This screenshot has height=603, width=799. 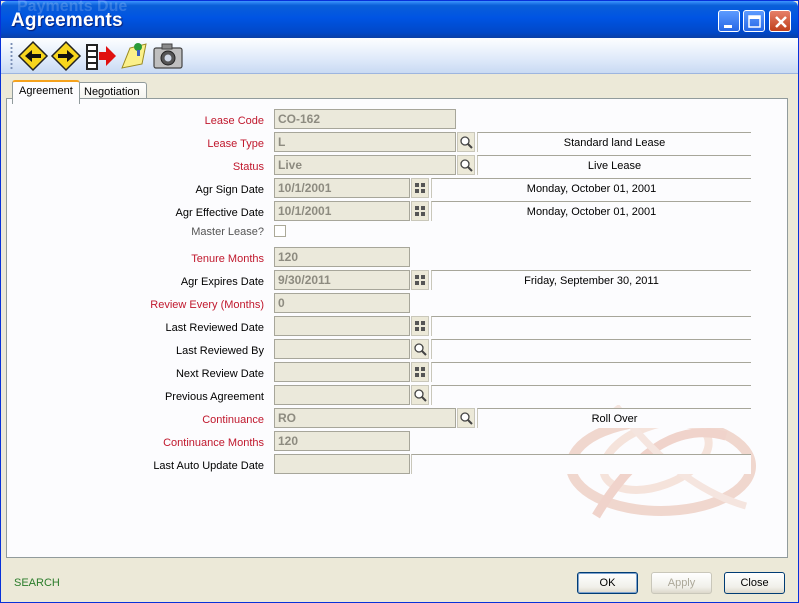 I want to click on agr-effective-date-field: 10/1/2001, so click(x=342, y=211).